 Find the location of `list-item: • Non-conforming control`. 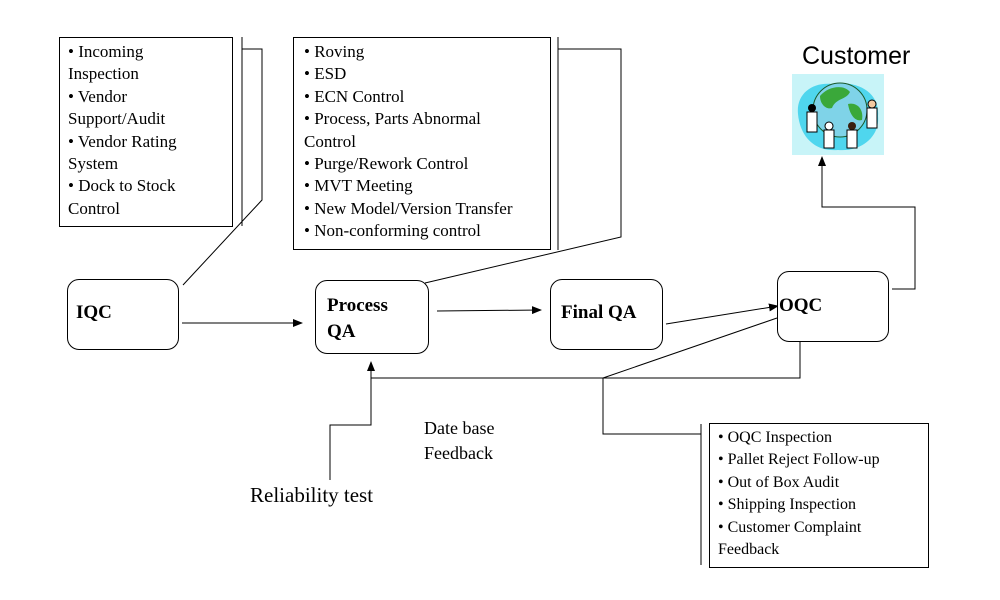

list-item: • Non-conforming control is located at coordinates (392, 231).